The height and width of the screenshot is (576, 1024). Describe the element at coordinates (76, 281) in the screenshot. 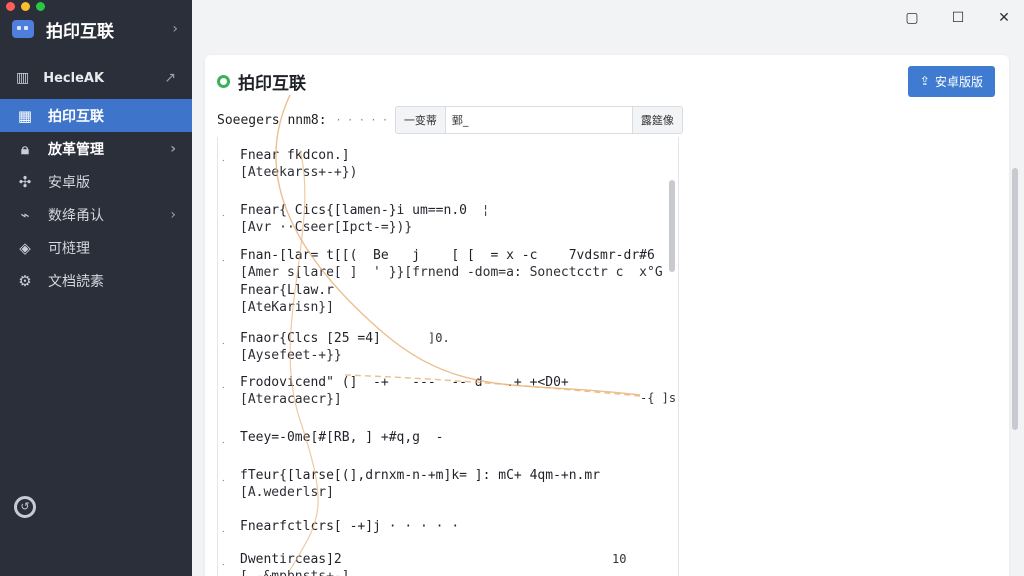

I see `sidebar-item-label: 文档読素` at that location.